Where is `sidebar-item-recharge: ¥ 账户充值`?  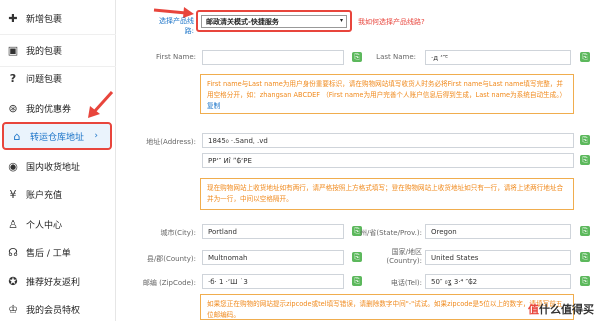 sidebar-item-recharge: ¥ 账户充值 is located at coordinates (58, 194).